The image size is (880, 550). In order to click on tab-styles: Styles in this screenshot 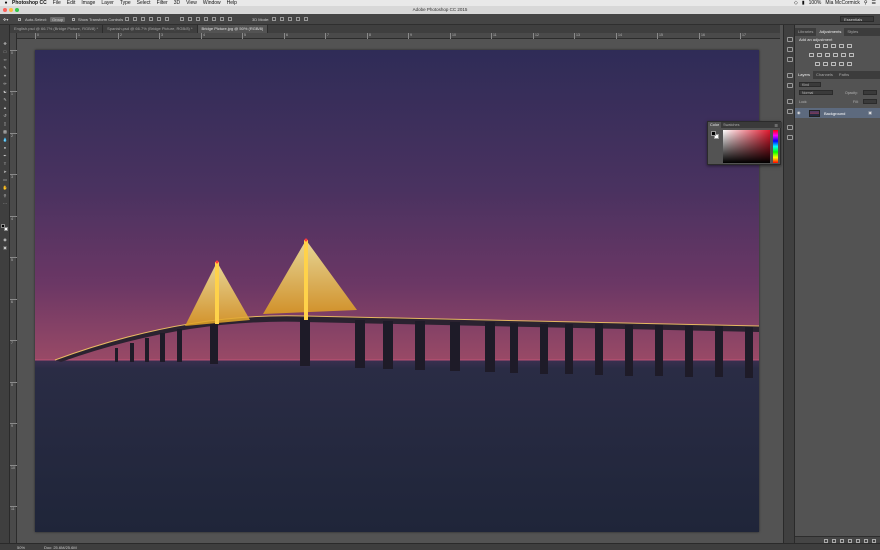, I will do `click(852, 32)`.